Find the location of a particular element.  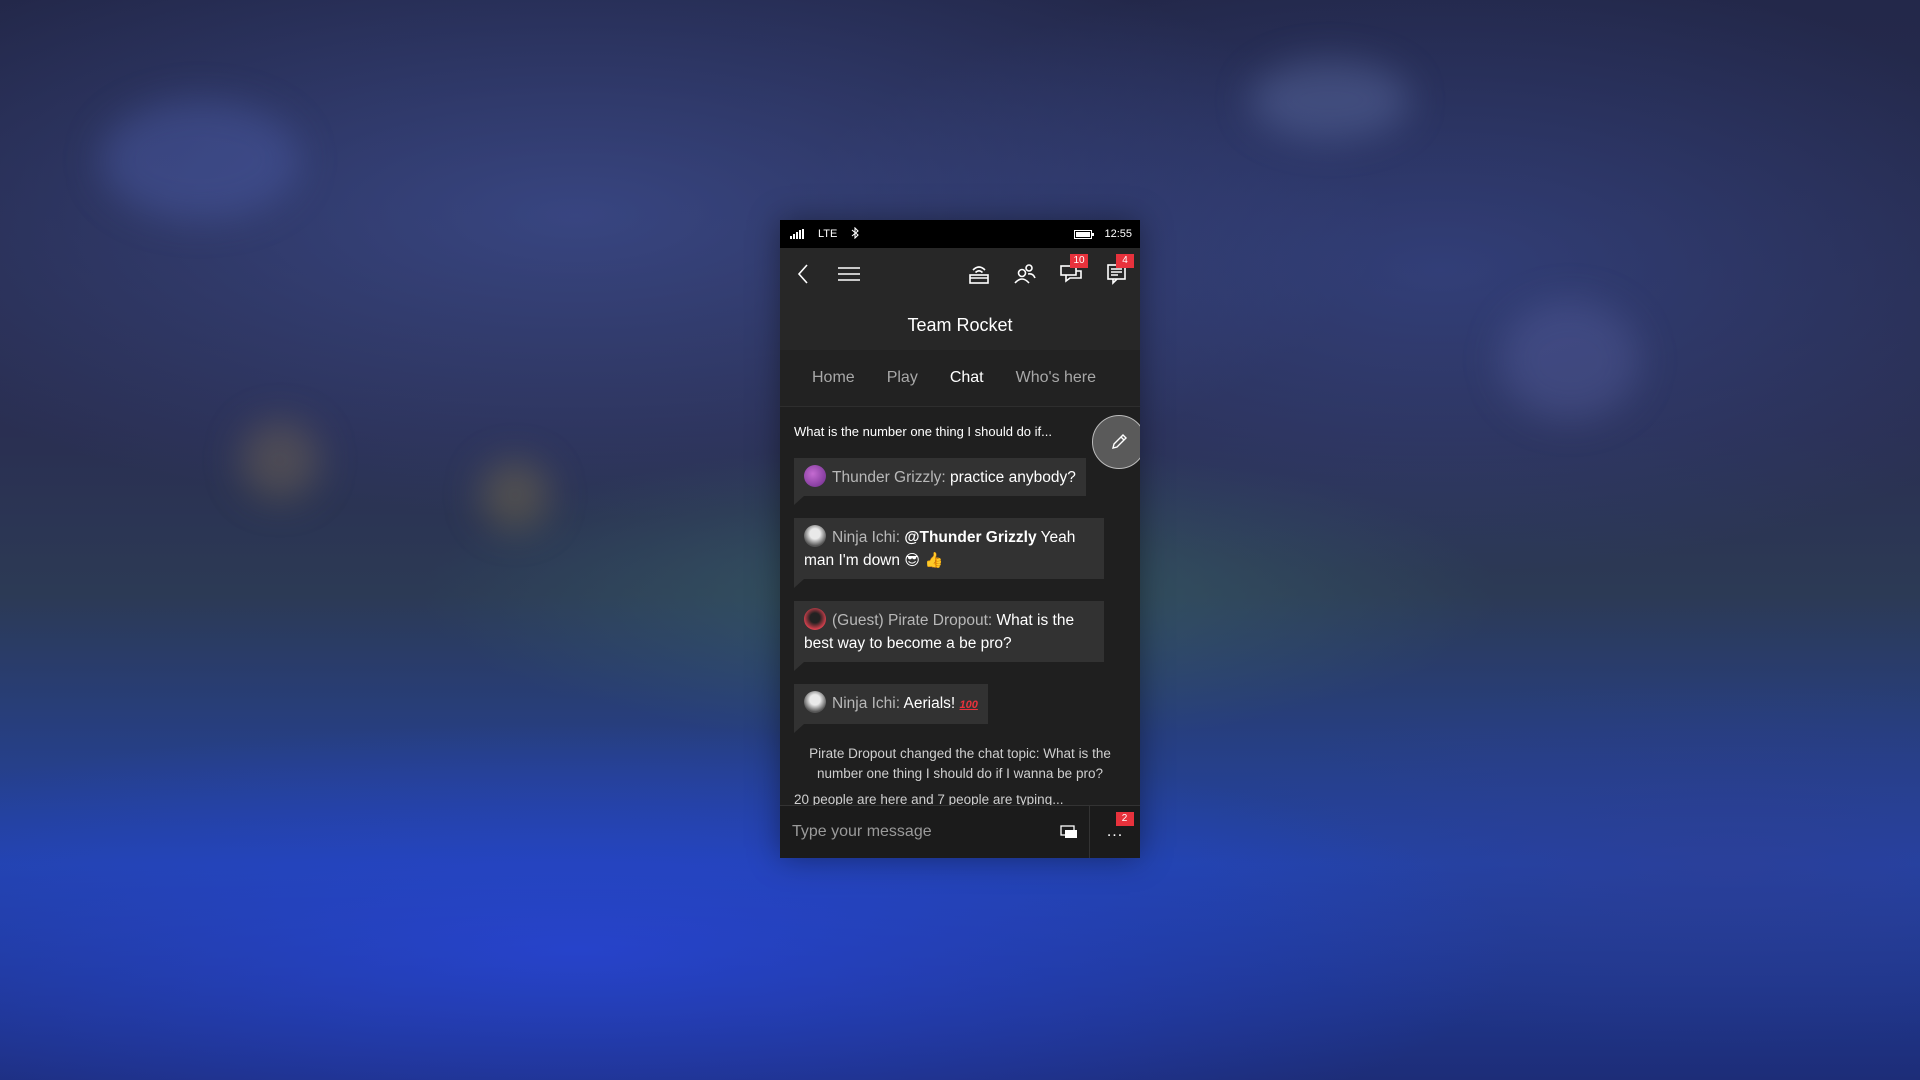

hamburger-icon is located at coordinates (849, 274).